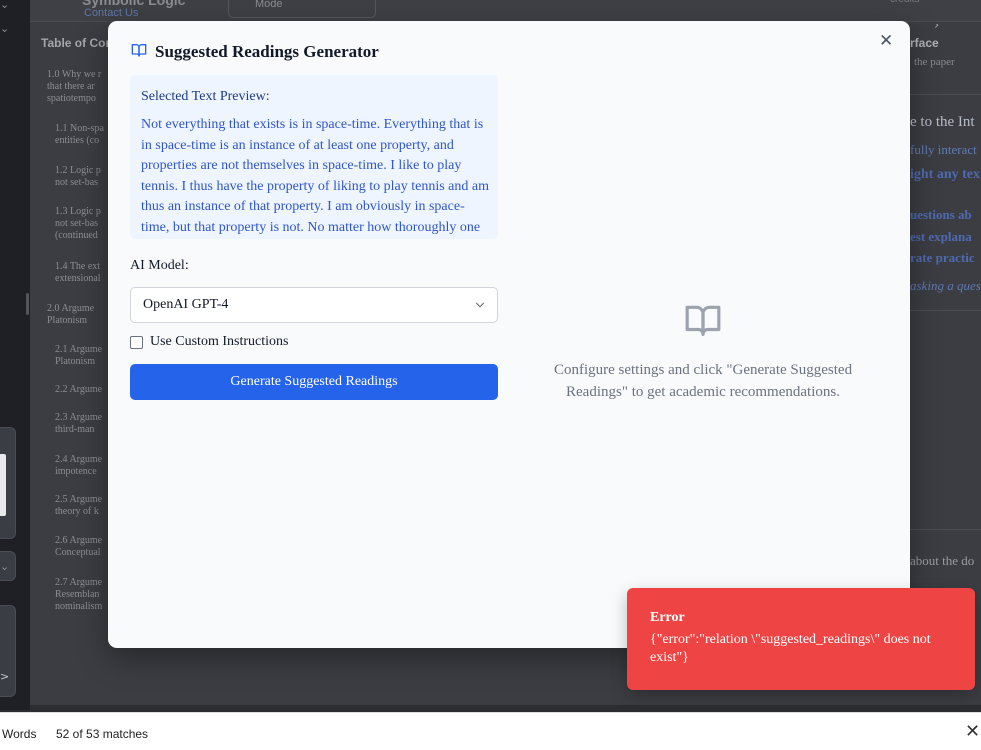 This screenshot has width=981, height=750. Describe the element at coordinates (78, 390) in the screenshot. I see `toc-item: 2.2 Argume` at that location.